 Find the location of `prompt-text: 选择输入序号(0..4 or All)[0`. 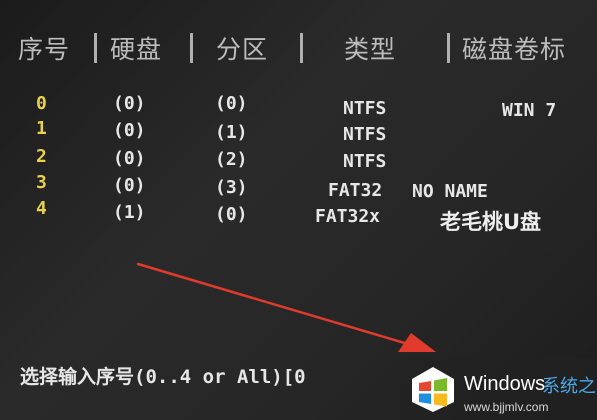

prompt-text: 选择输入序号(0..4 or All)[0 is located at coordinates (163, 377).